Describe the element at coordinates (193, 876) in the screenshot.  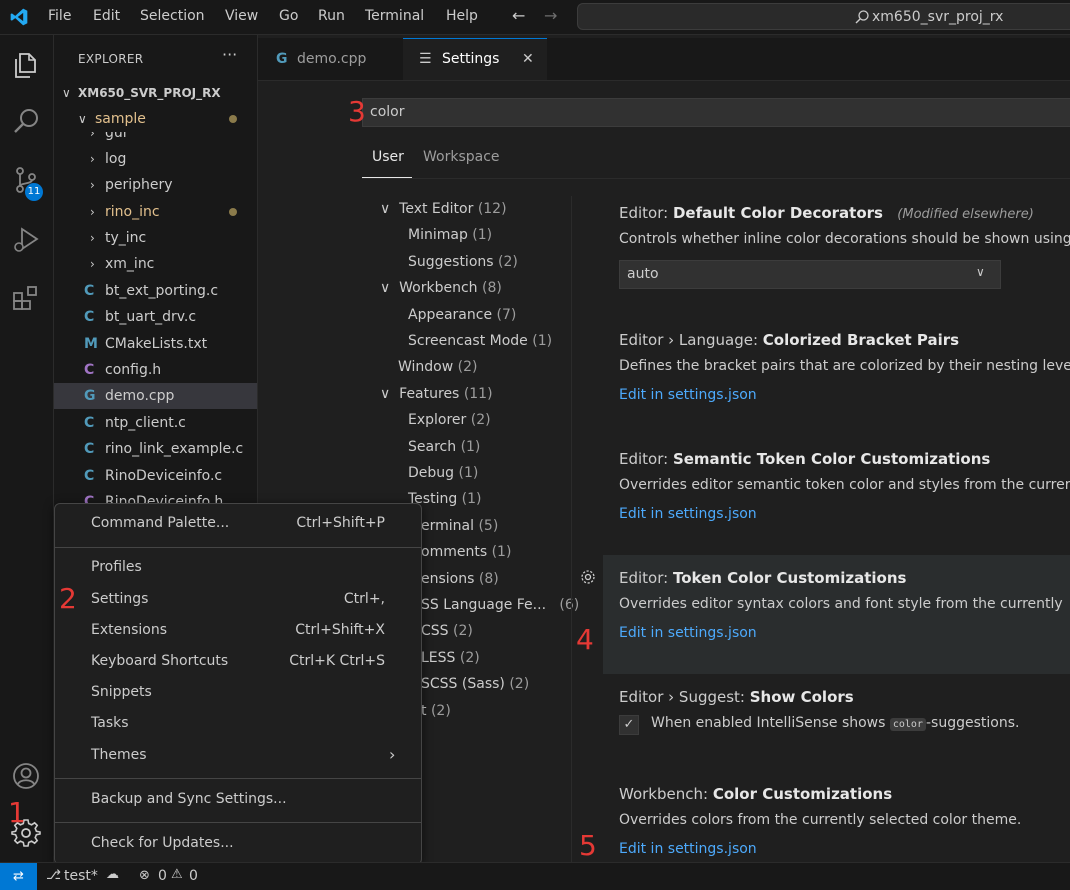
I see `warning-count: 0` at that location.